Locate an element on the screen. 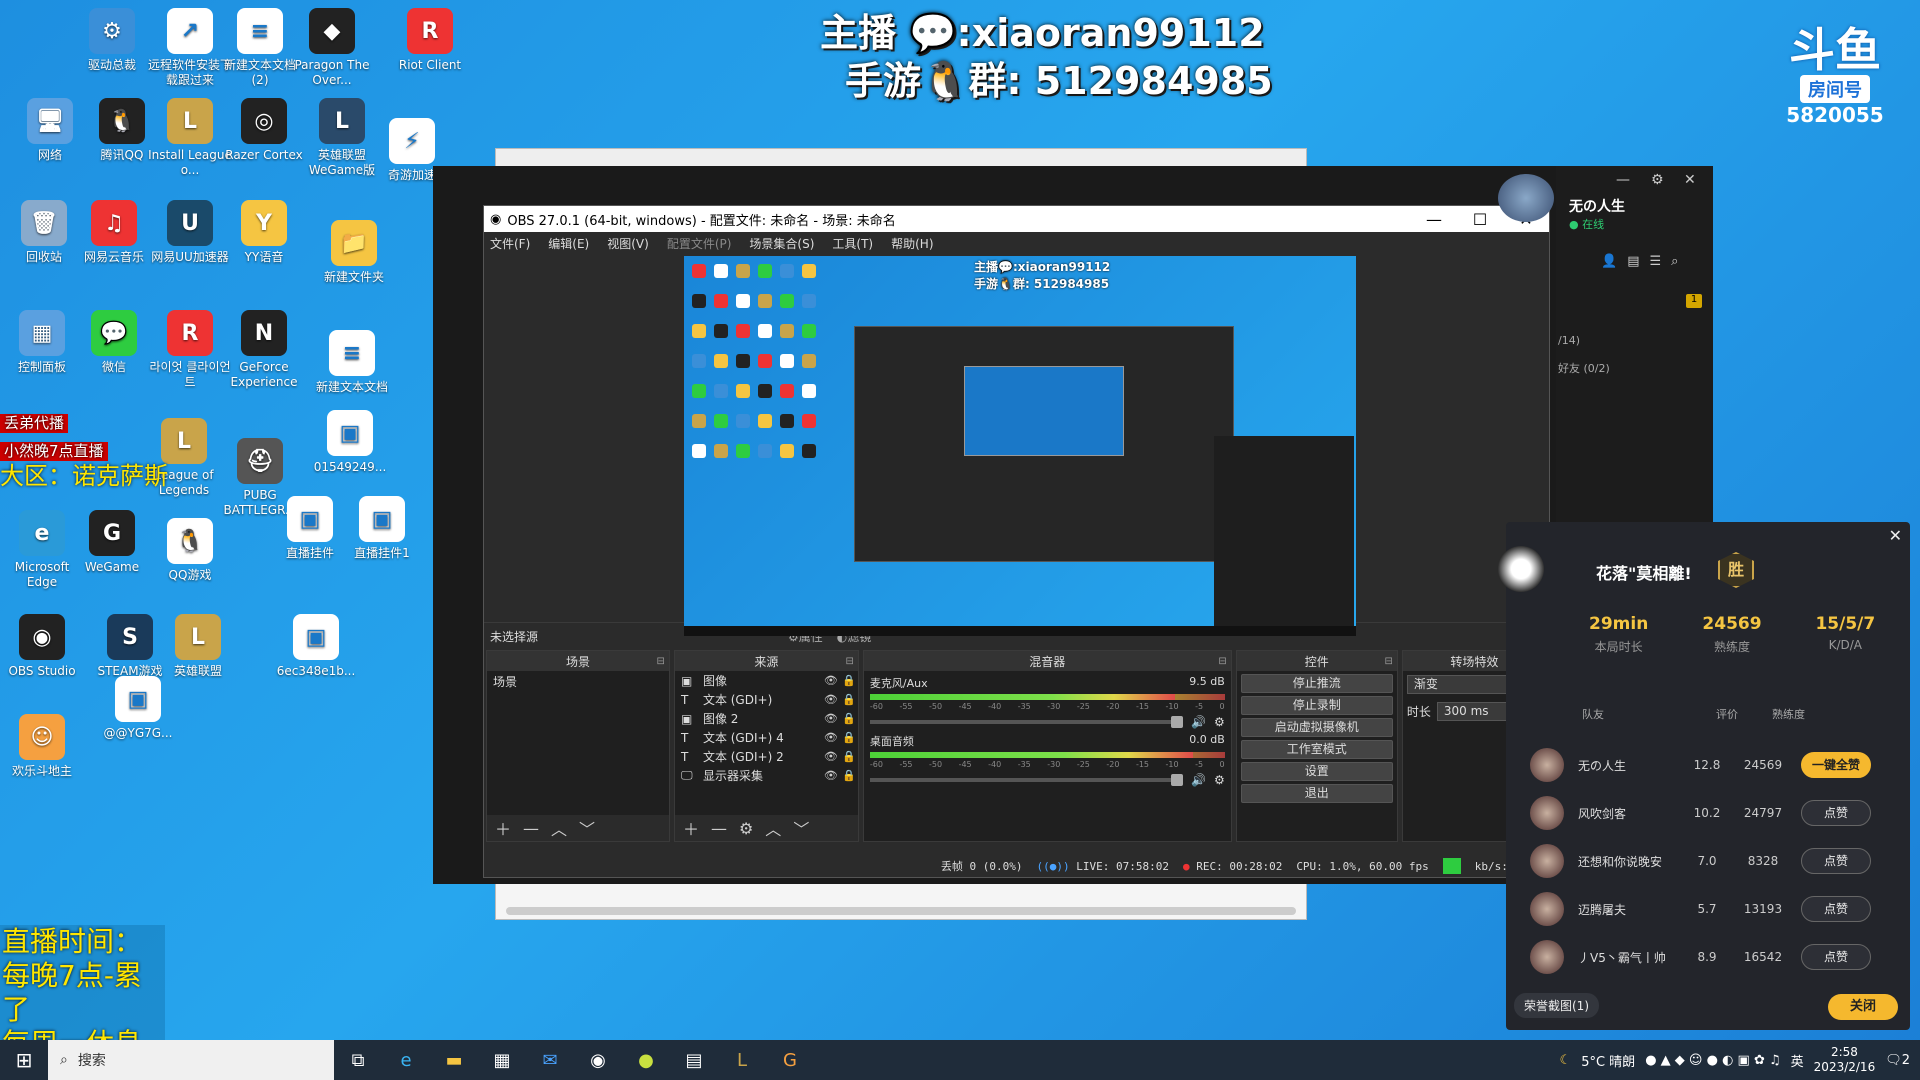 The image size is (1920, 1080). tray-icons: ● ▲ ◆ ☺ ● ◐ ▣ ✿ ♫ is located at coordinates (1712, 1060).